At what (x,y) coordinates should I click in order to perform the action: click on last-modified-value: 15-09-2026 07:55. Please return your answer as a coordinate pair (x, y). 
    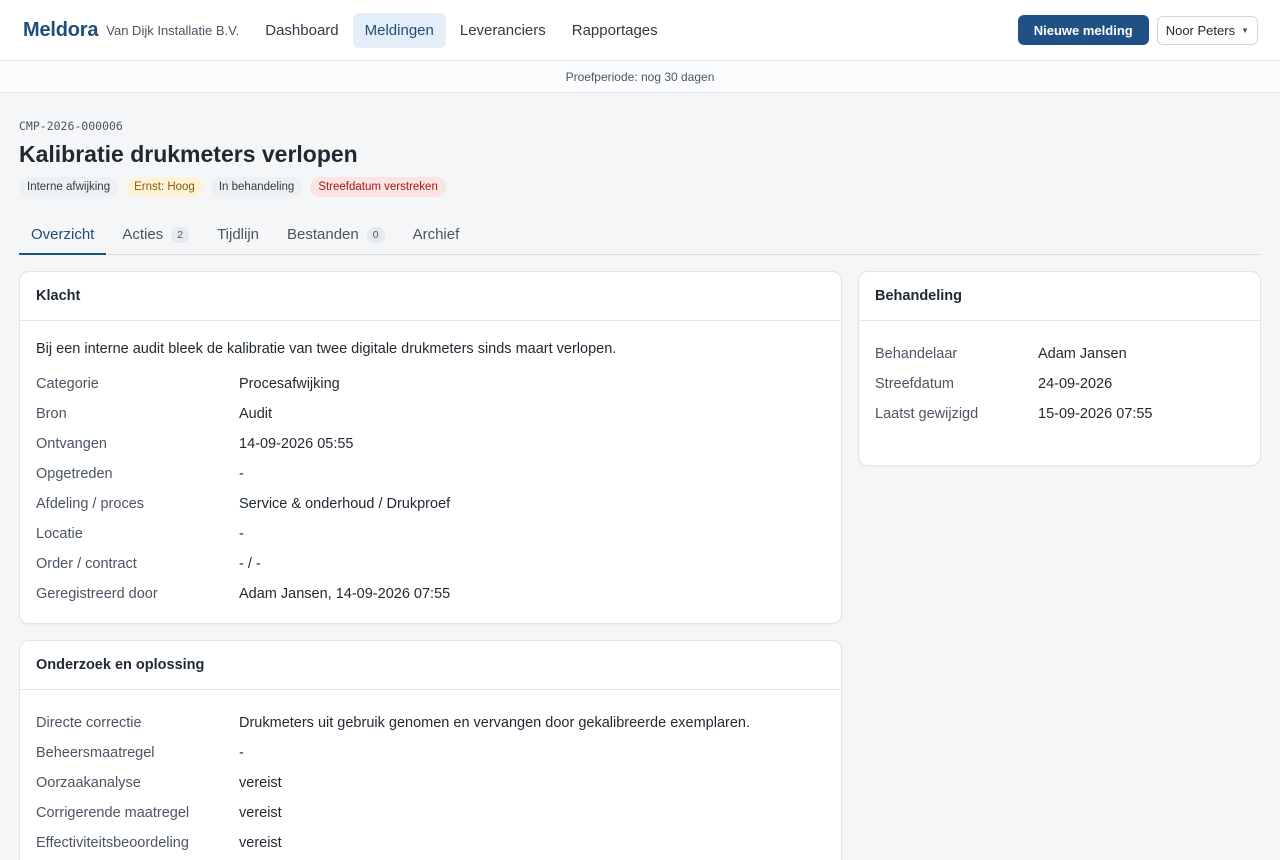
    Looking at the image, I should click on (1095, 414).